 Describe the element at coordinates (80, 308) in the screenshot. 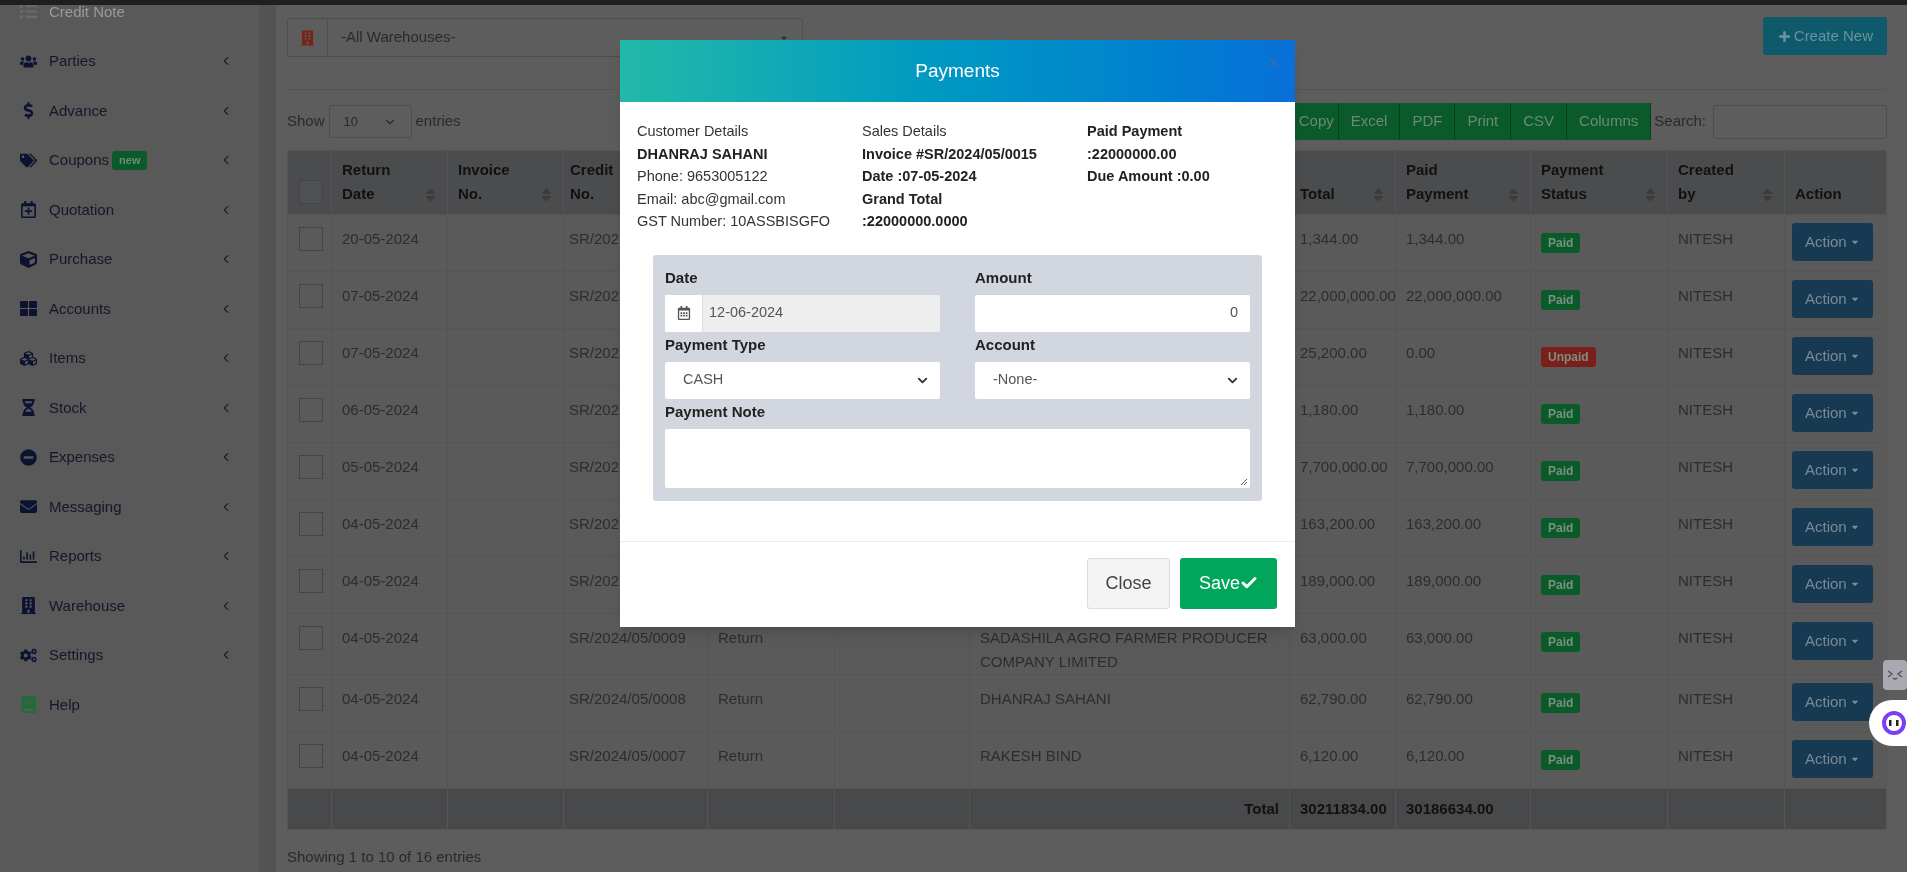

I see `sidebar-item: Accounts` at that location.